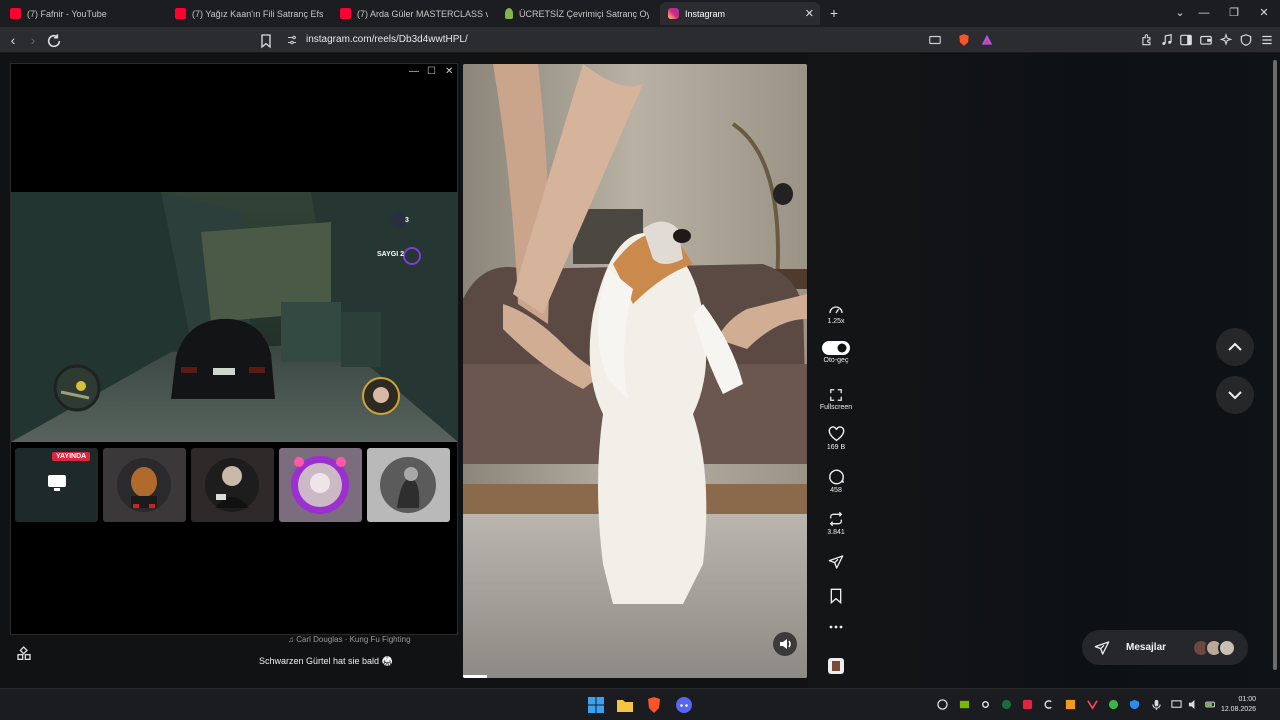  I want to click on comment-button: 458, so click(836, 481).